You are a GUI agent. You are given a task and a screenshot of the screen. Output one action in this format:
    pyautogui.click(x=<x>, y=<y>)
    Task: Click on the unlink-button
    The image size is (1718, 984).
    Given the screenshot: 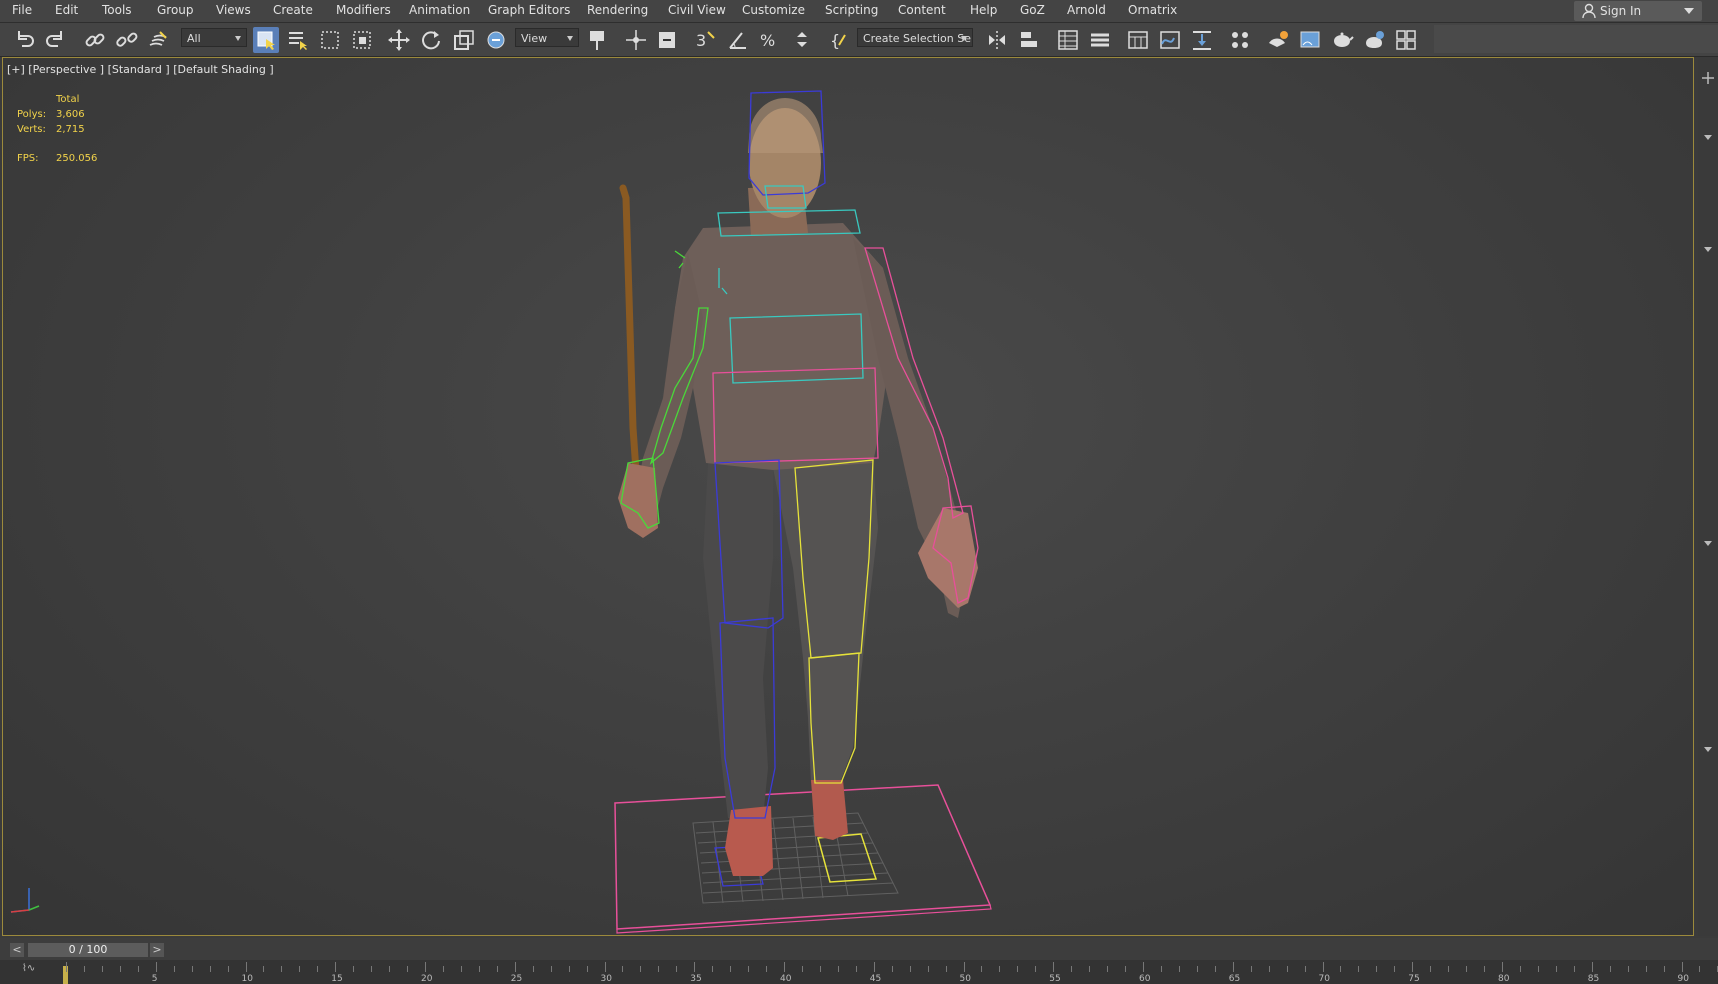 What is the action you would take?
    pyautogui.click(x=127, y=40)
    